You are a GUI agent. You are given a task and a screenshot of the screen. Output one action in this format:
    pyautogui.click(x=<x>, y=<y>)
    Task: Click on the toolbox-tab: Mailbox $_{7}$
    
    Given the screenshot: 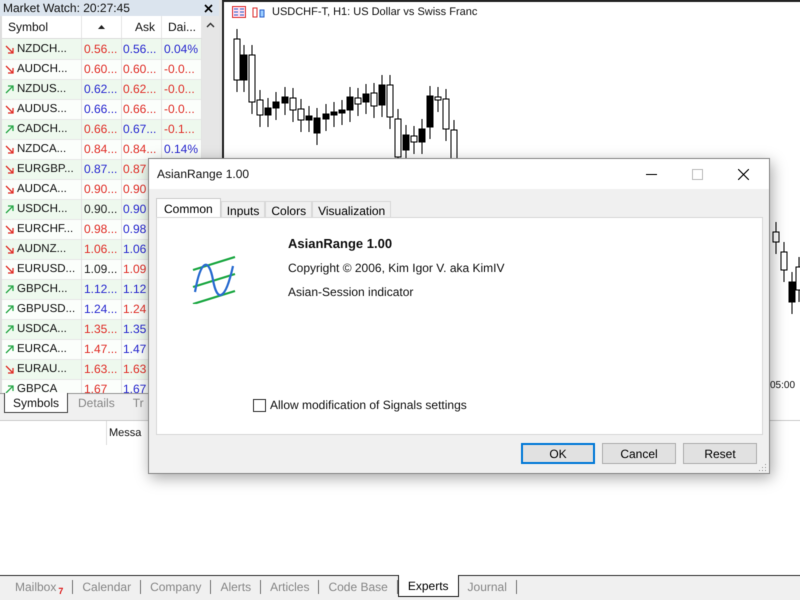 What is the action you would take?
    pyautogui.click(x=40, y=587)
    